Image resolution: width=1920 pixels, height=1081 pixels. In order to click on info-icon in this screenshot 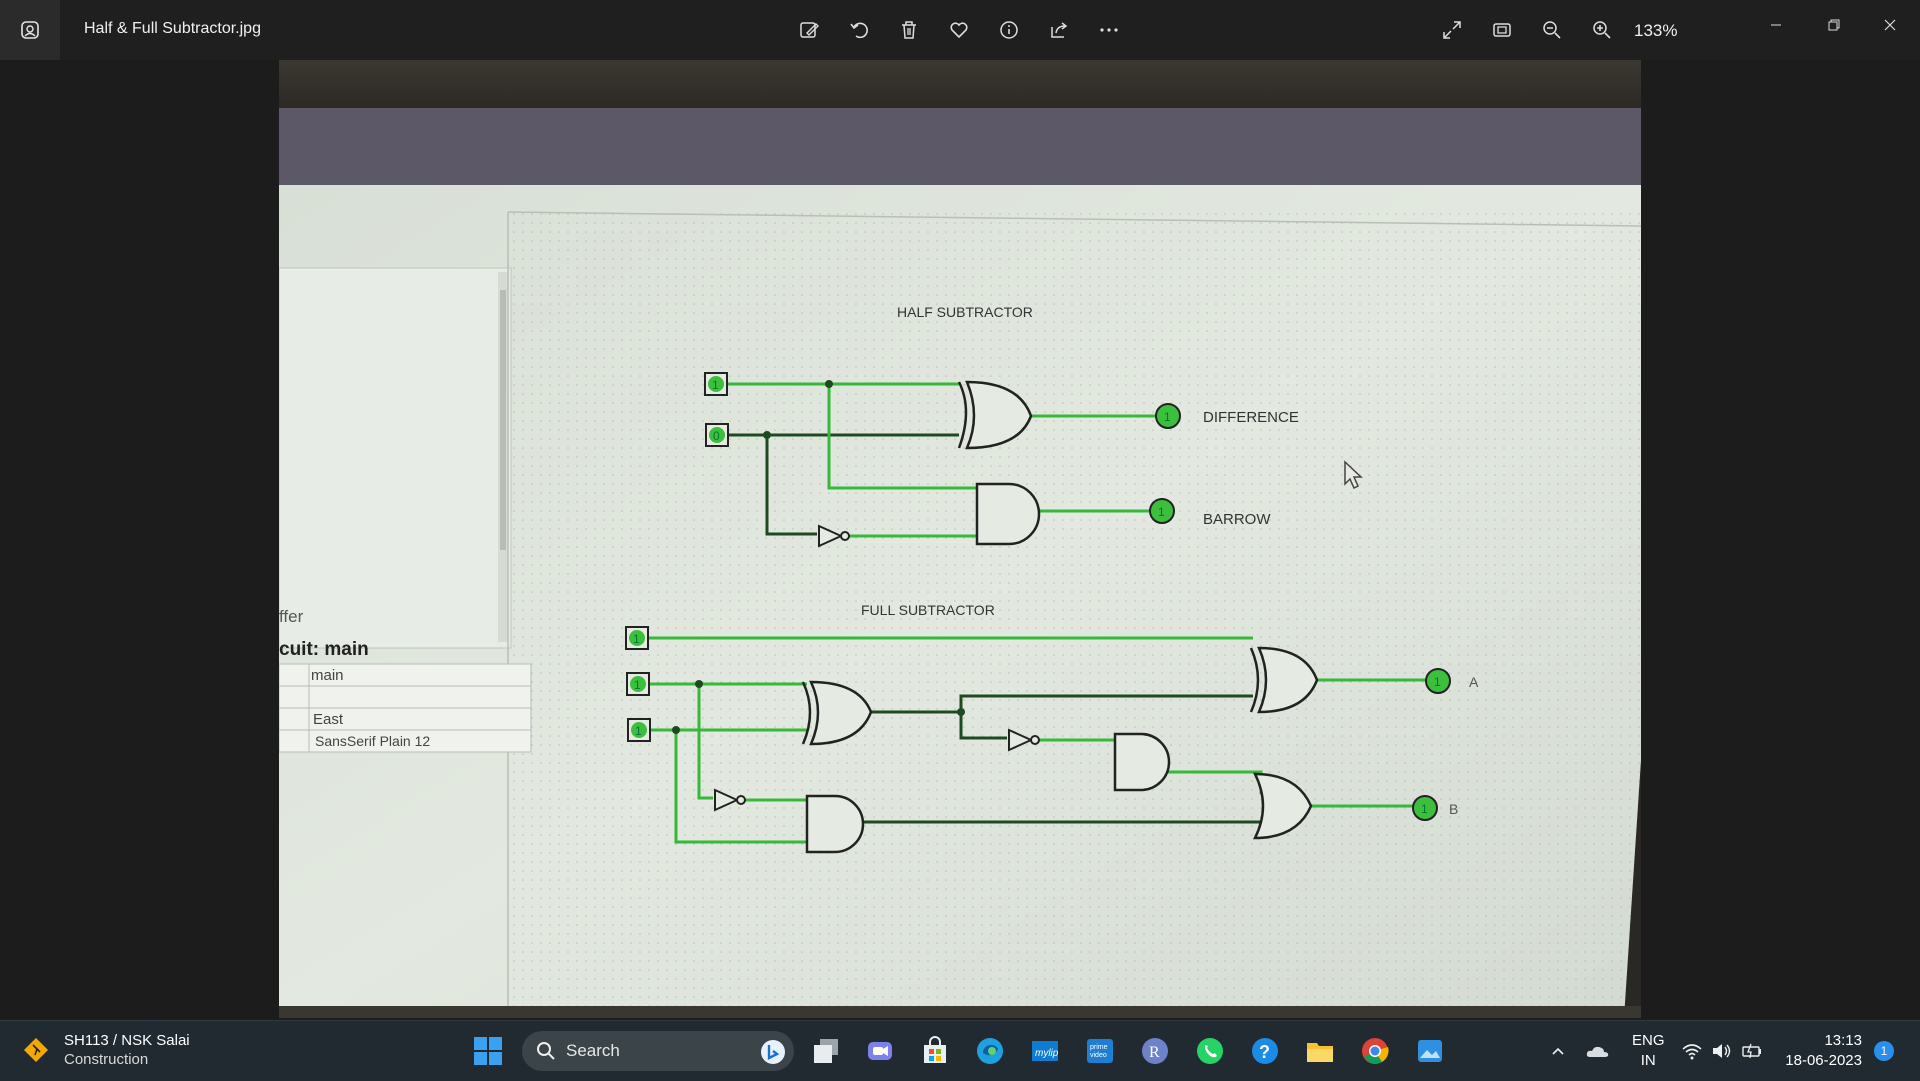, I will do `click(1009, 30)`.